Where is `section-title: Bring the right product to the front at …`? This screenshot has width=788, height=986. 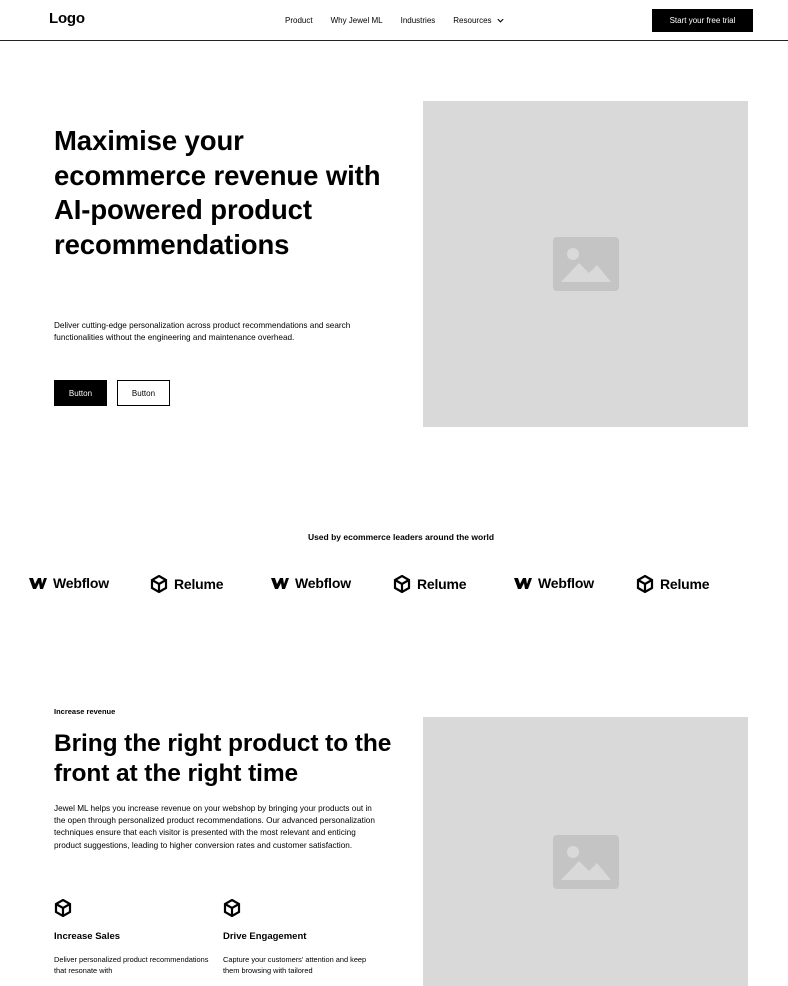 section-title: Bring the right product to the front at … is located at coordinates (223, 758).